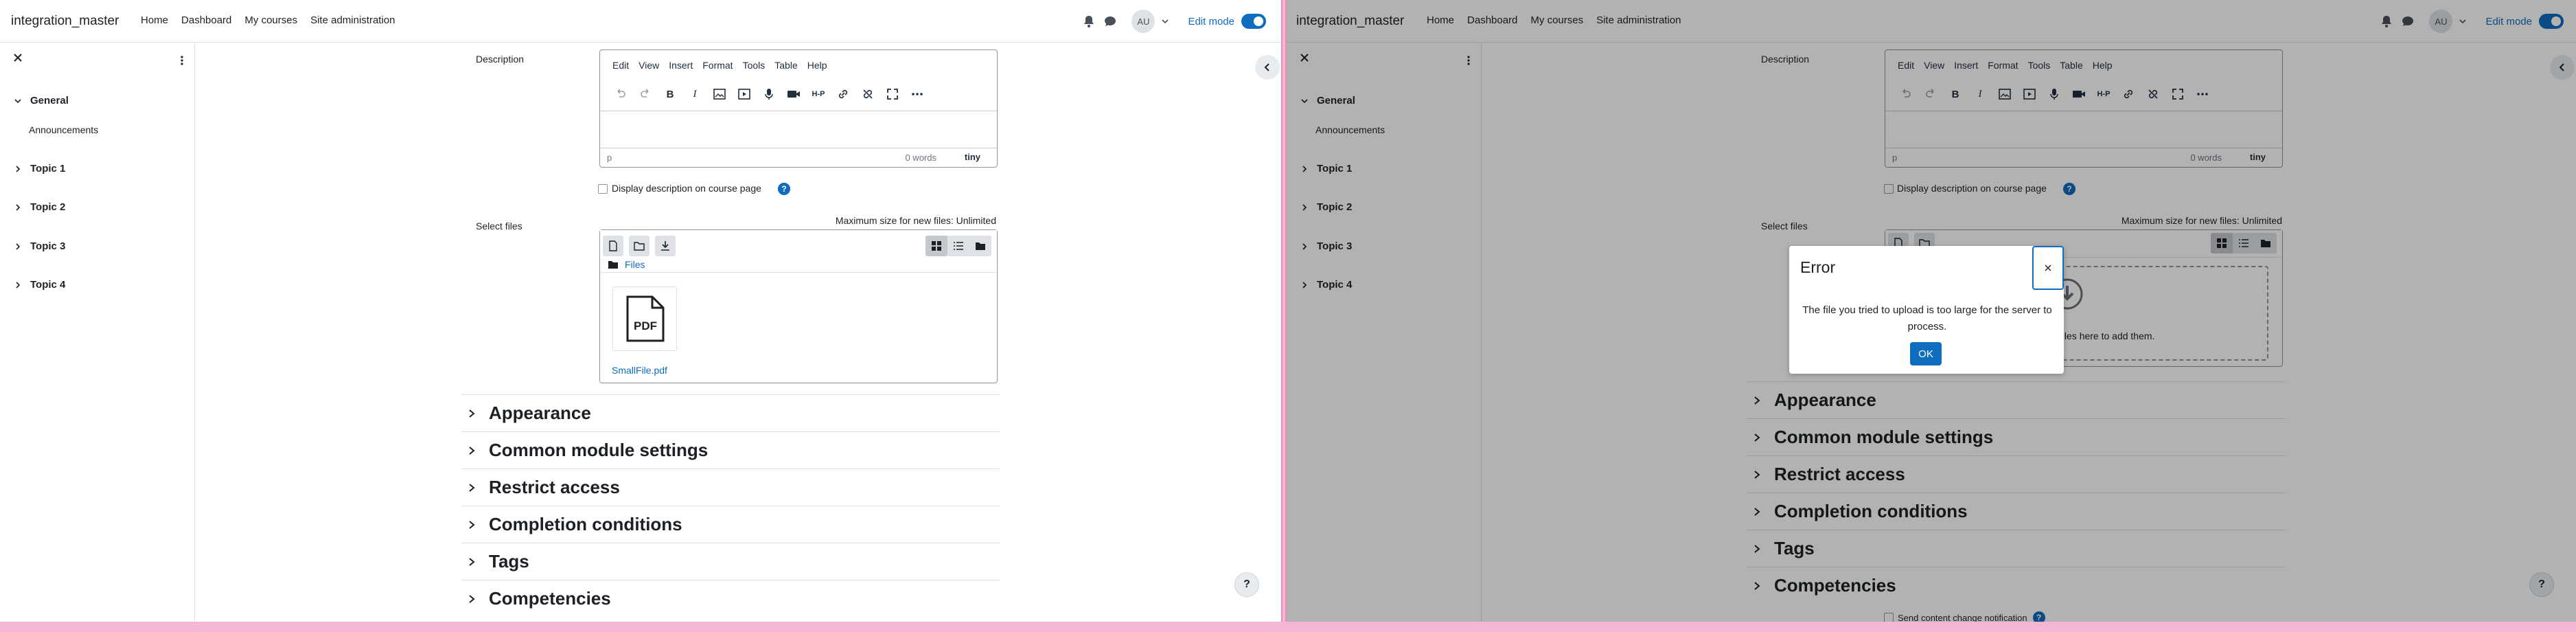 This screenshot has height=632, width=2576. I want to click on select-files-label: Select files, so click(499, 227).